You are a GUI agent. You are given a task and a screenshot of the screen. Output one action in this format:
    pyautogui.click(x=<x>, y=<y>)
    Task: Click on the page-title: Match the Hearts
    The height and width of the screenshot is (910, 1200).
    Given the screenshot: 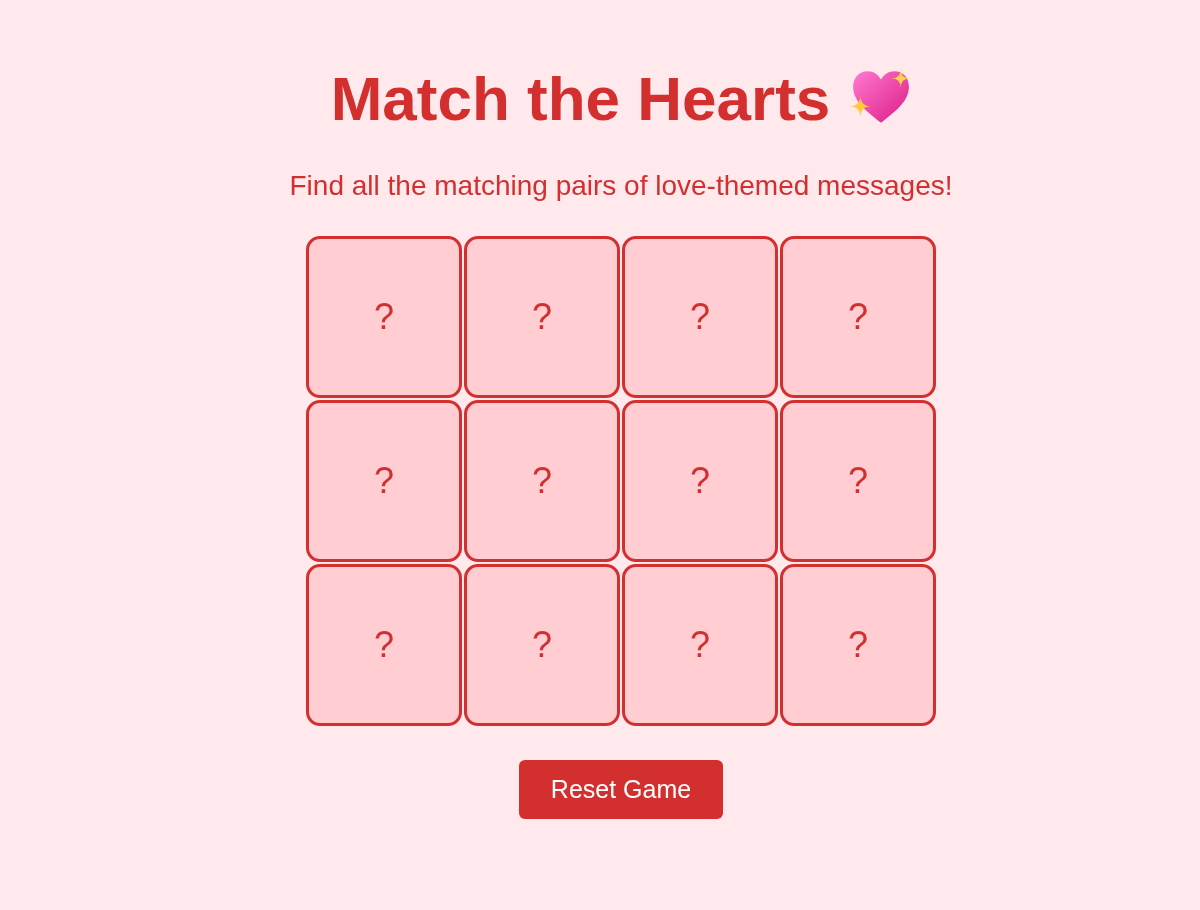 What is the action you would take?
    pyautogui.click(x=580, y=98)
    